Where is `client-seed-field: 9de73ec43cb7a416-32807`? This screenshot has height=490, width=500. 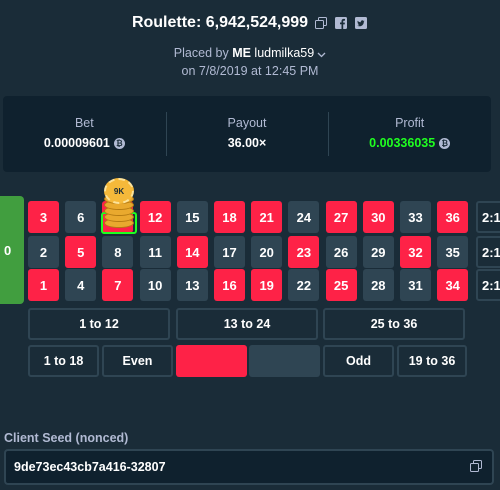
client-seed-field: 9de73ec43cb7a416-32807 is located at coordinates (249, 467).